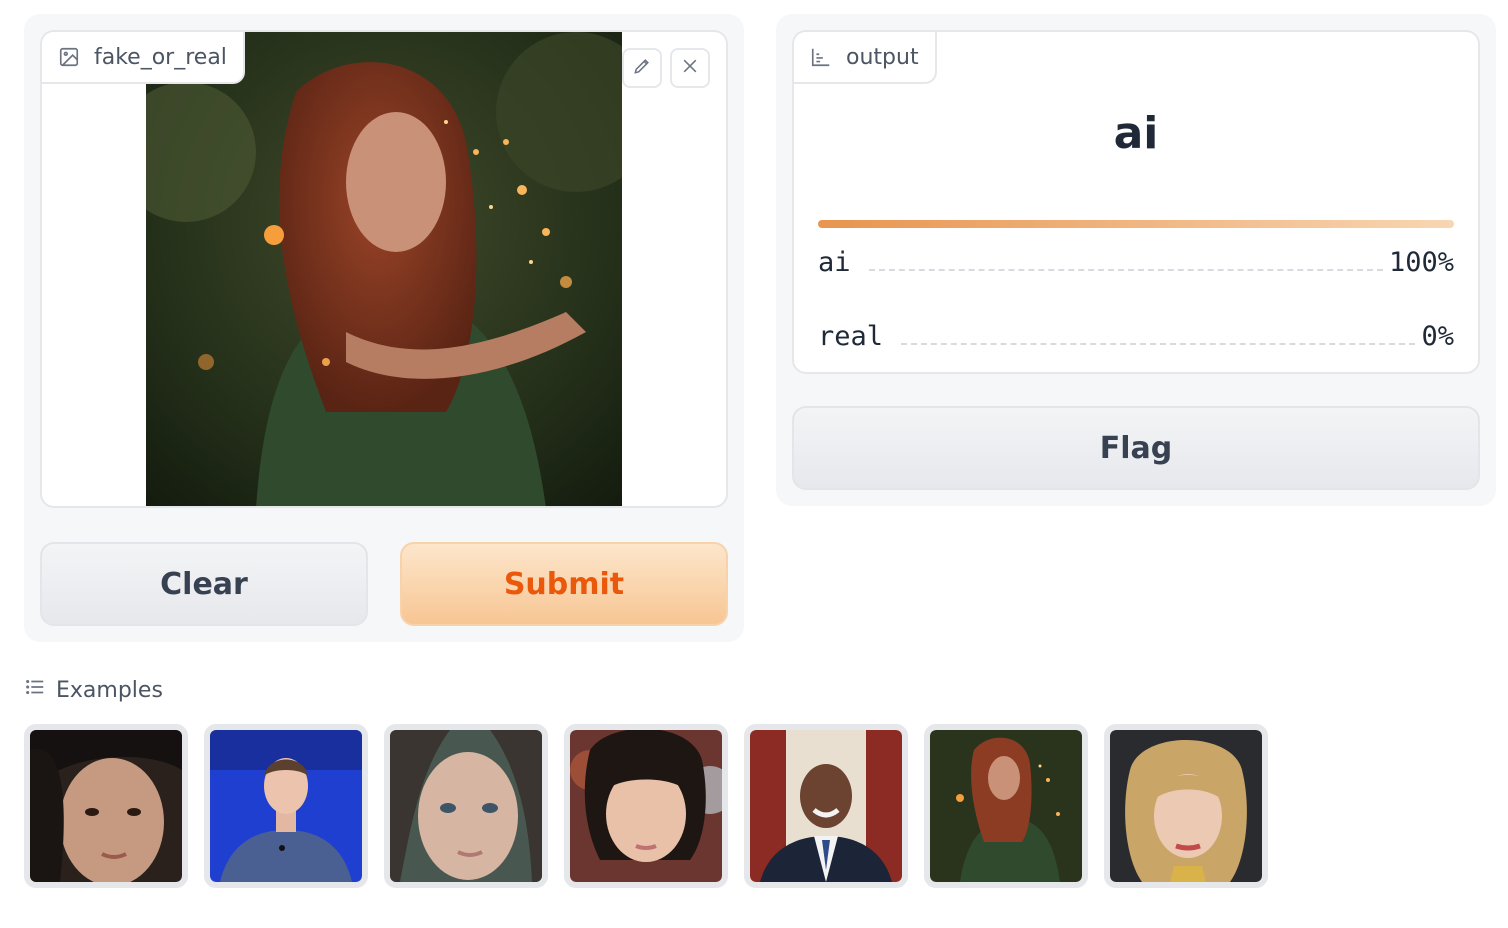 This screenshot has width=1508, height=928. What do you see at coordinates (882, 57) in the screenshot?
I see `output-label-text: output` at bounding box center [882, 57].